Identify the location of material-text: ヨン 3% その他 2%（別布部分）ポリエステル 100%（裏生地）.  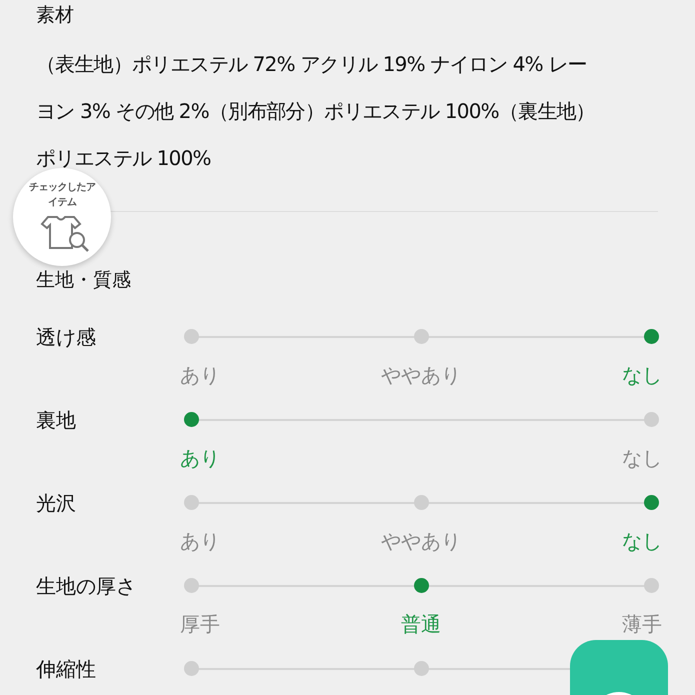
(316, 111).